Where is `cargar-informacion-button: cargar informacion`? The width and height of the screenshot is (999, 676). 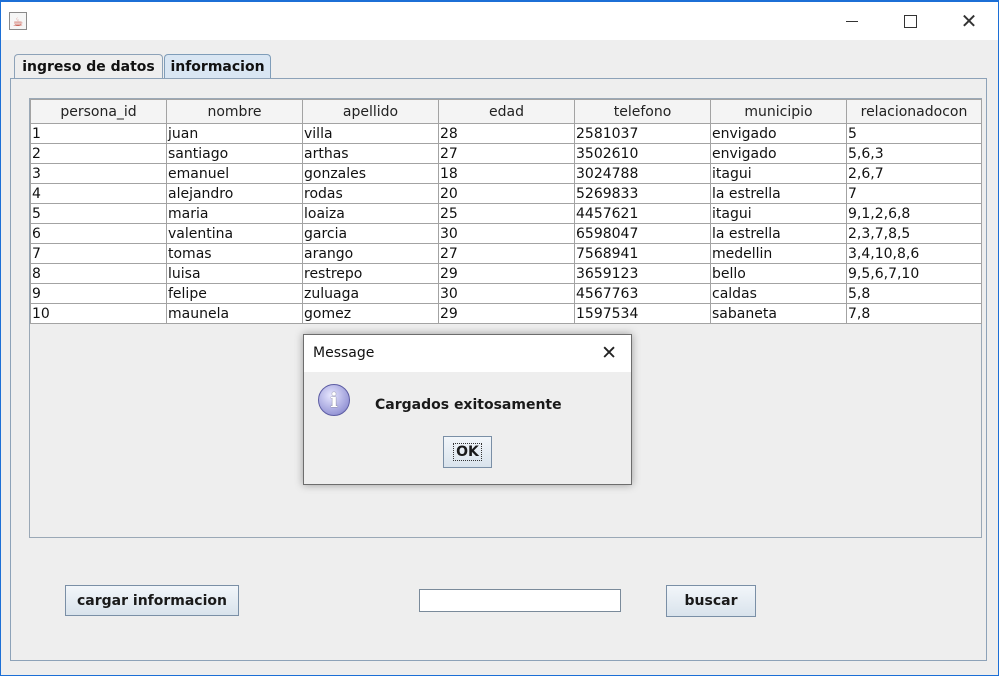
cargar-informacion-button: cargar informacion is located at coordinates (152, 600).